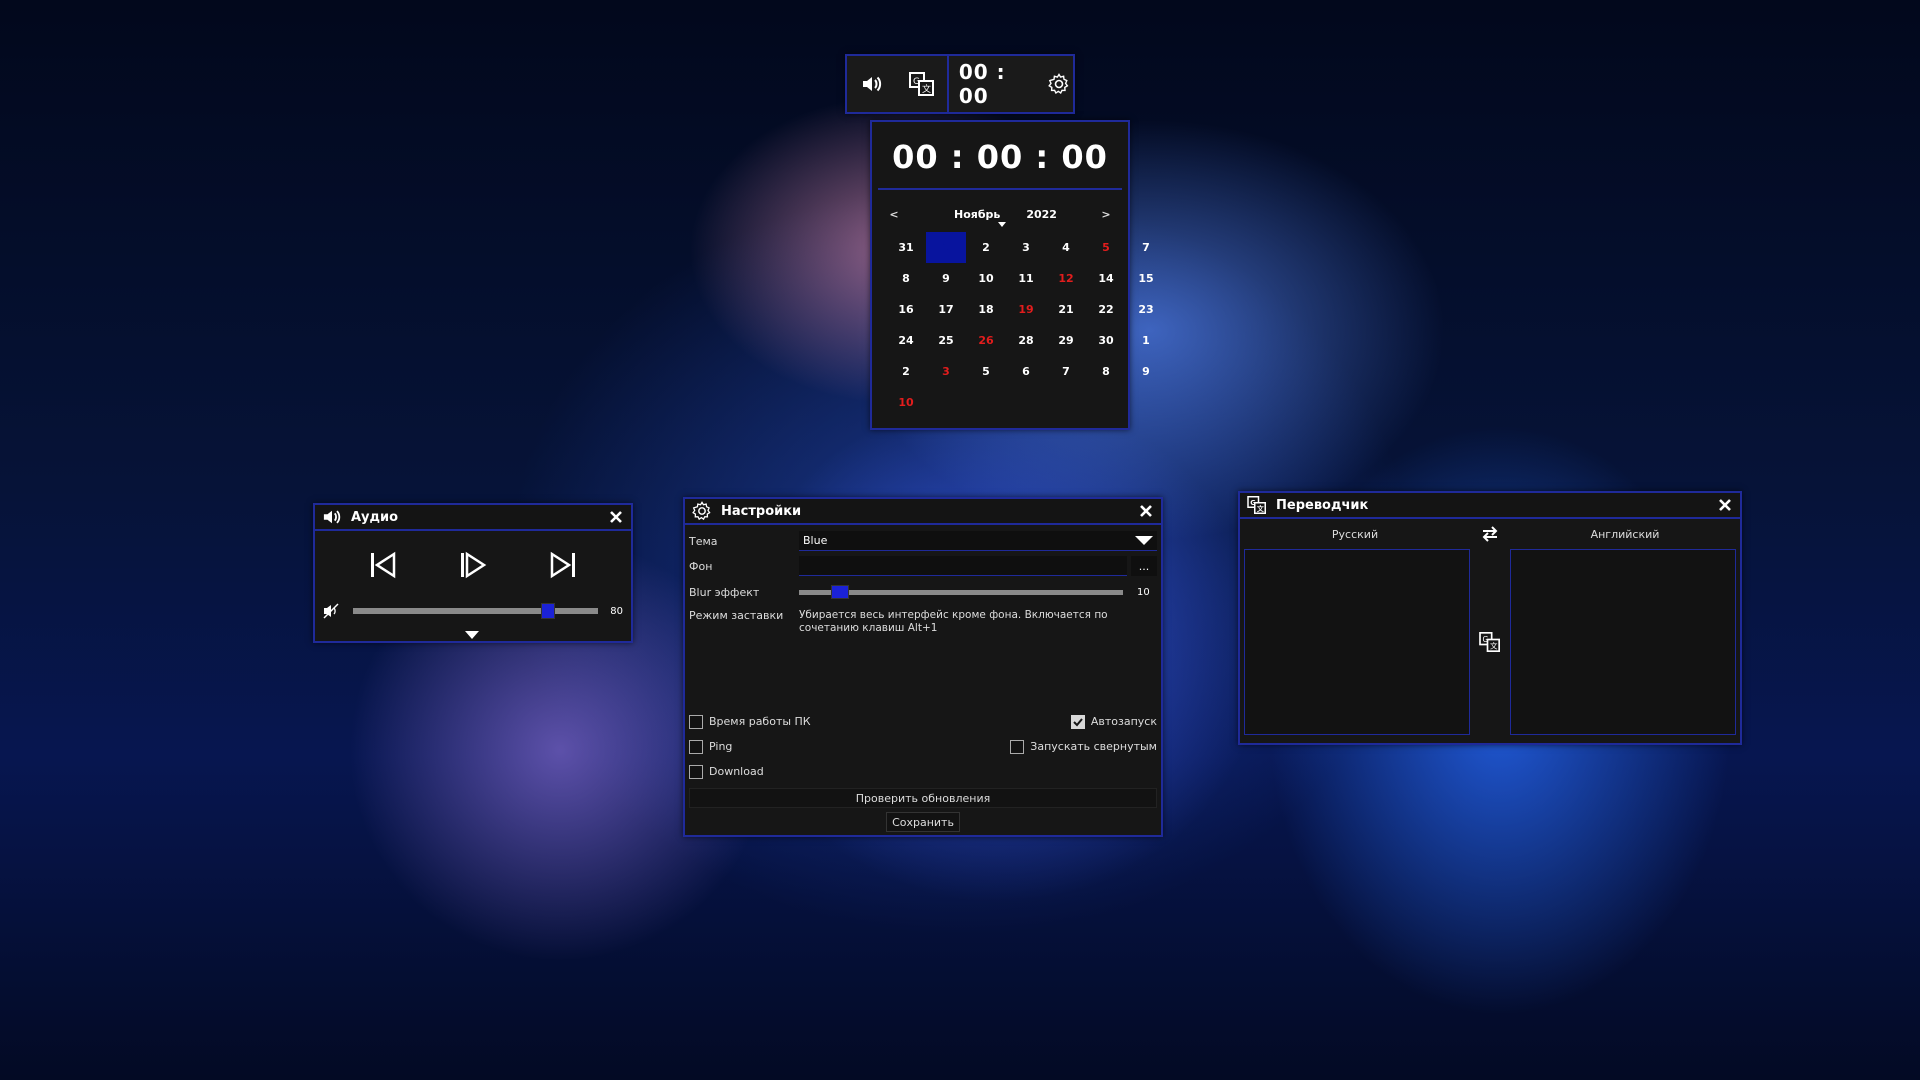  What do you see at coordinates (1000, 158) in the screenshot?
I see `digital-clock: 00 : 00 : 00` at bounding box center [1000, 158].